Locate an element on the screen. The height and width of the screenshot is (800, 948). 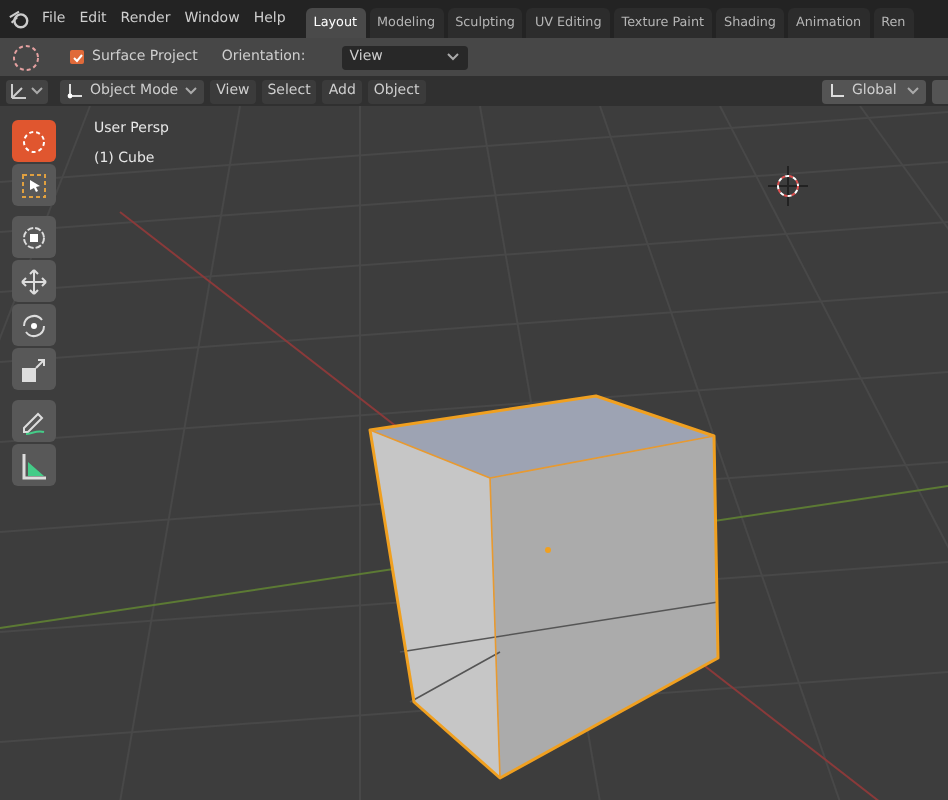
scale-icon is located at coordinates (34, 369).